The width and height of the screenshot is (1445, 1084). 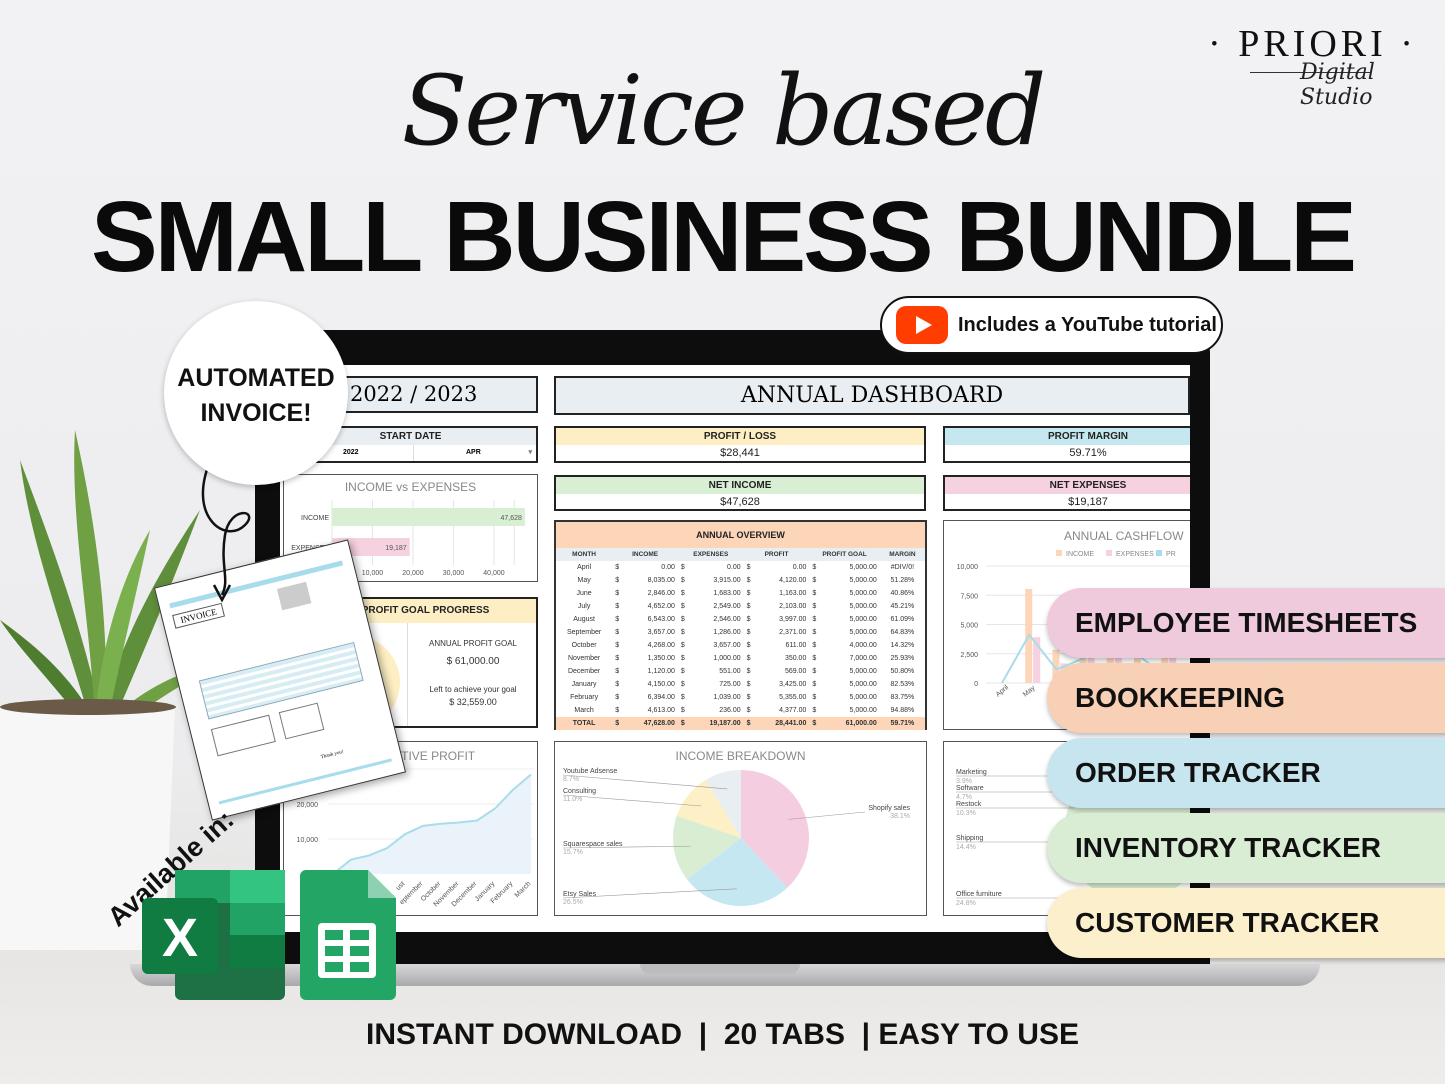 I want to click on net-income-card: NET INCOME $47,628, so click(x=740, y=493).